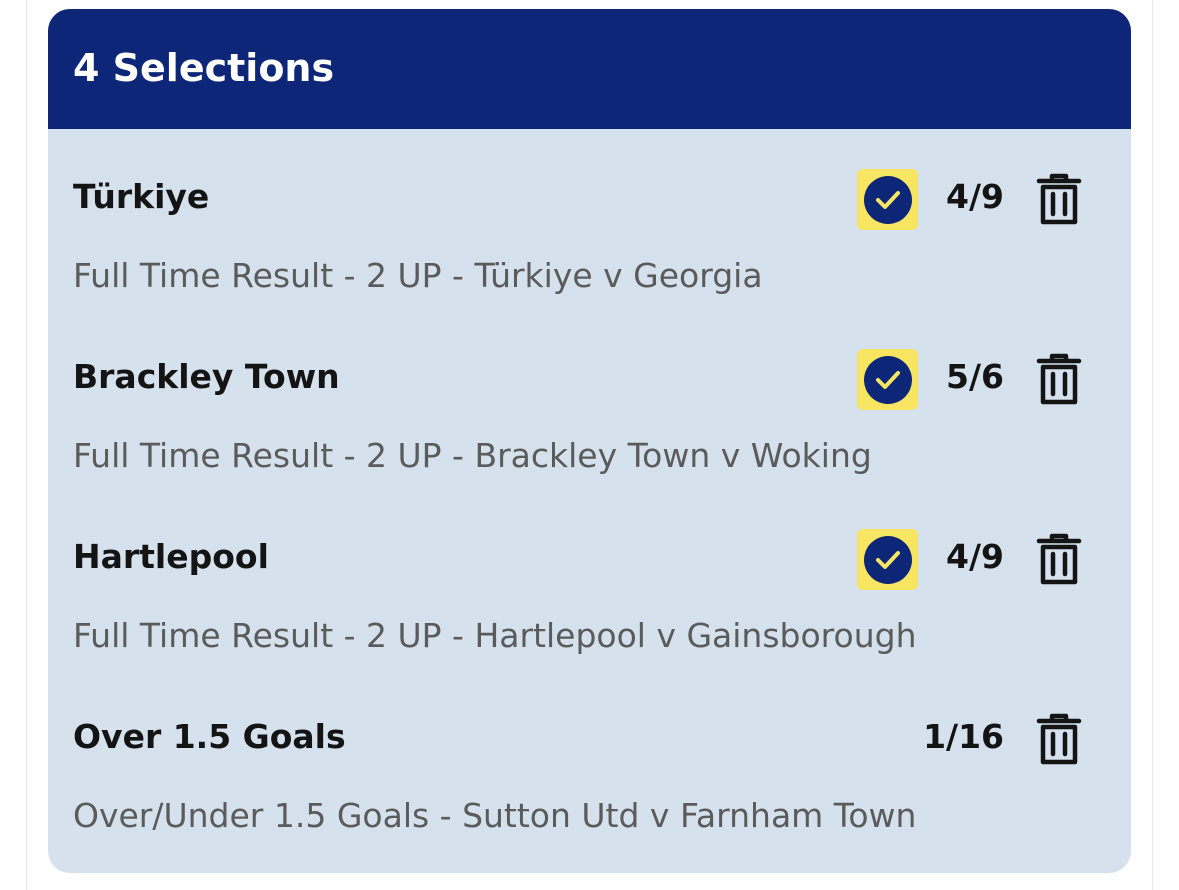 This screenshot has height=890, width=1179. What do you see at coordinates (209, 736) in the screenshot?
I see `selection-name: Over 1.5 Goals` at bounding box center [209, 736].